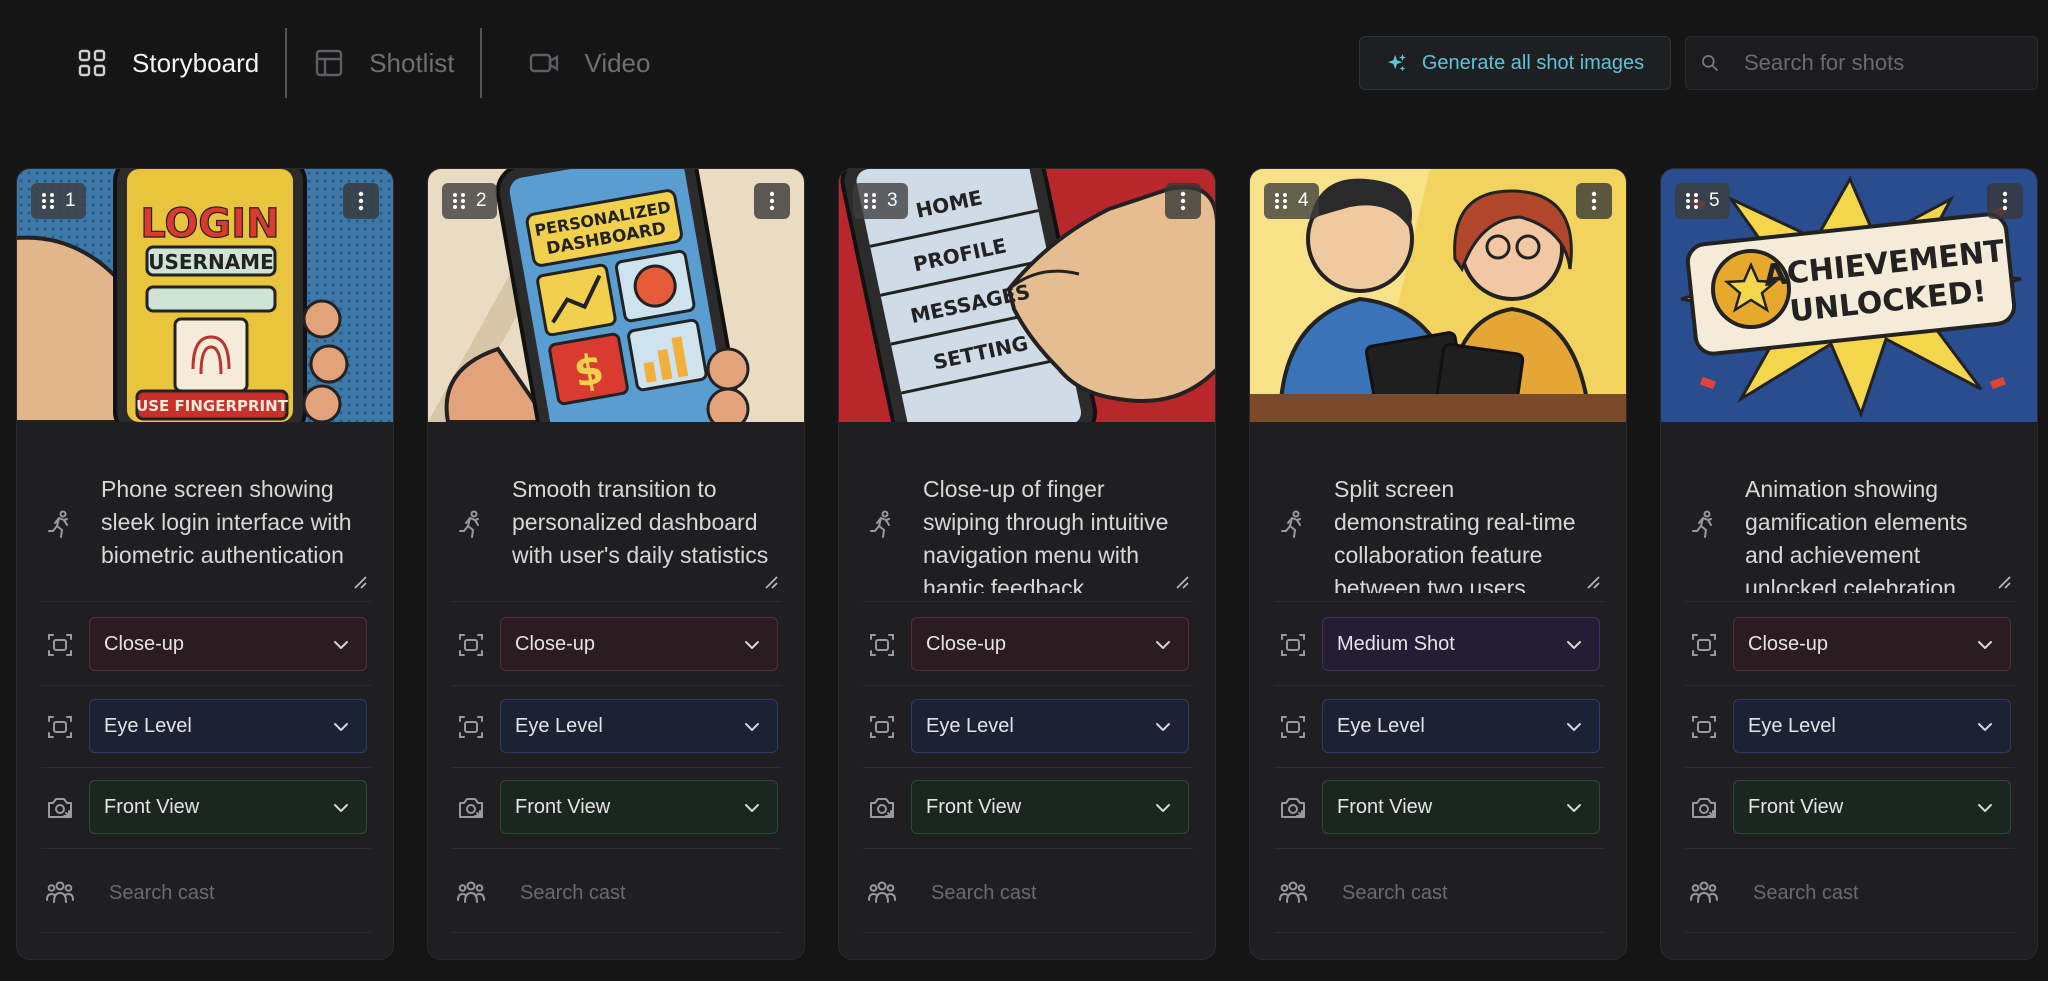  What do you see at coordinates (880, 201) in the screenshot?
I see `shot-number-badge: 3` at bounding box center [880, 201].